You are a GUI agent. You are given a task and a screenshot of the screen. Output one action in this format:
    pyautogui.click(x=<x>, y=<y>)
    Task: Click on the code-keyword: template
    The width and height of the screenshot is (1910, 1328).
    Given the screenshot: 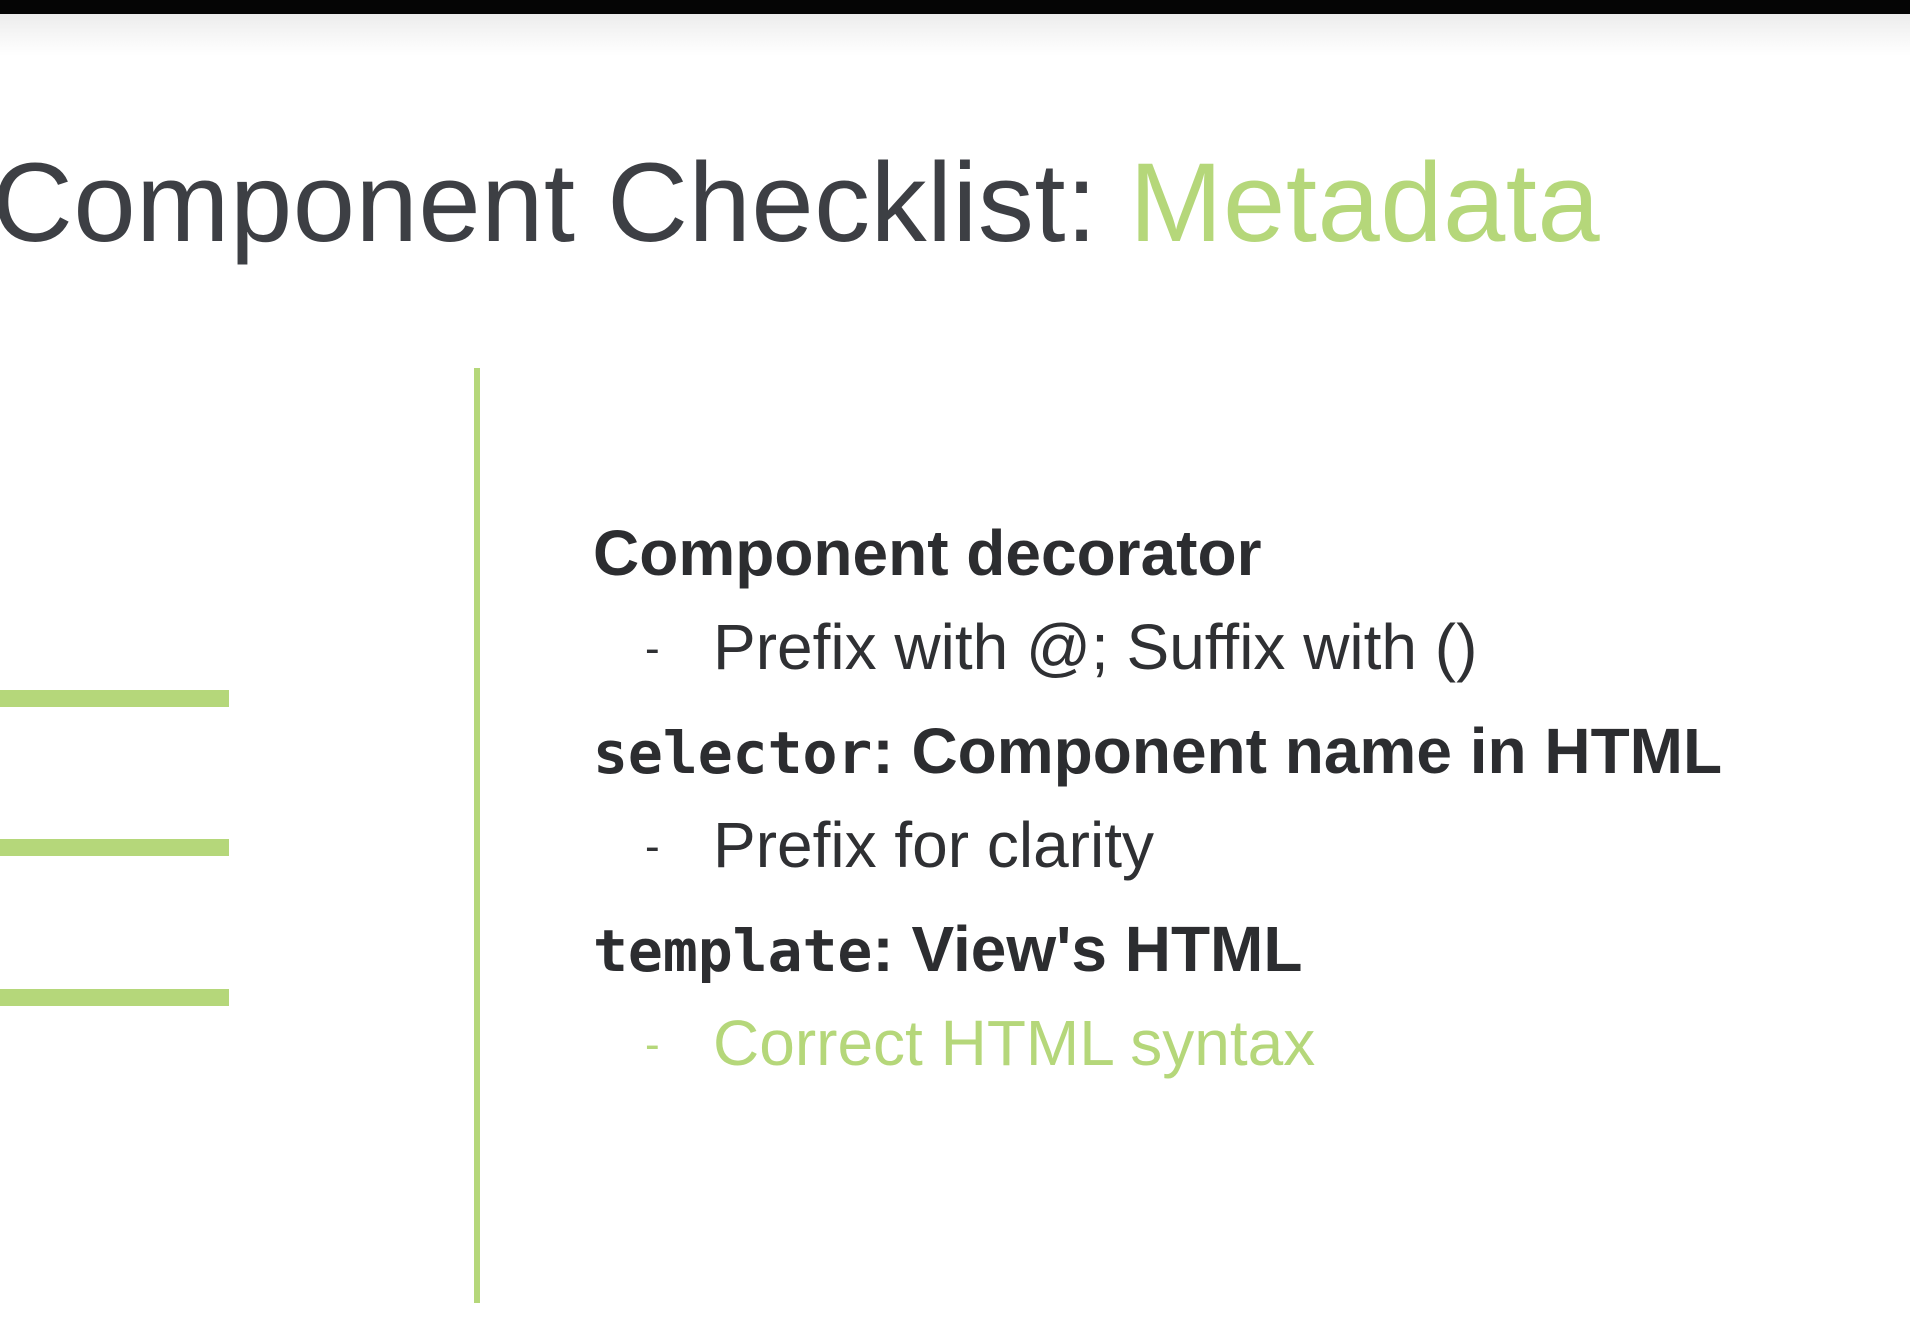 What is the action you would take?
    pyautogui.click(x=733, y=951)
    